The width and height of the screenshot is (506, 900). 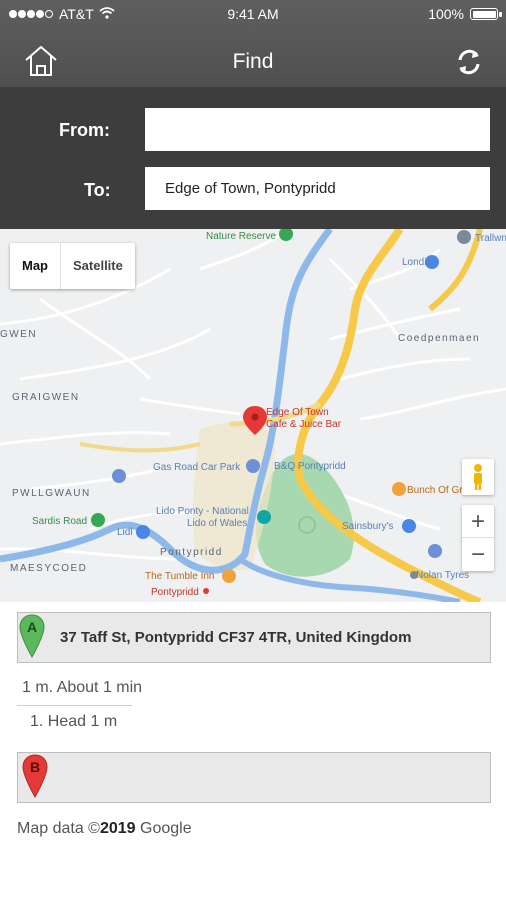 I want to click on map-label: MAESYCOED, so click(x=49, y=568).